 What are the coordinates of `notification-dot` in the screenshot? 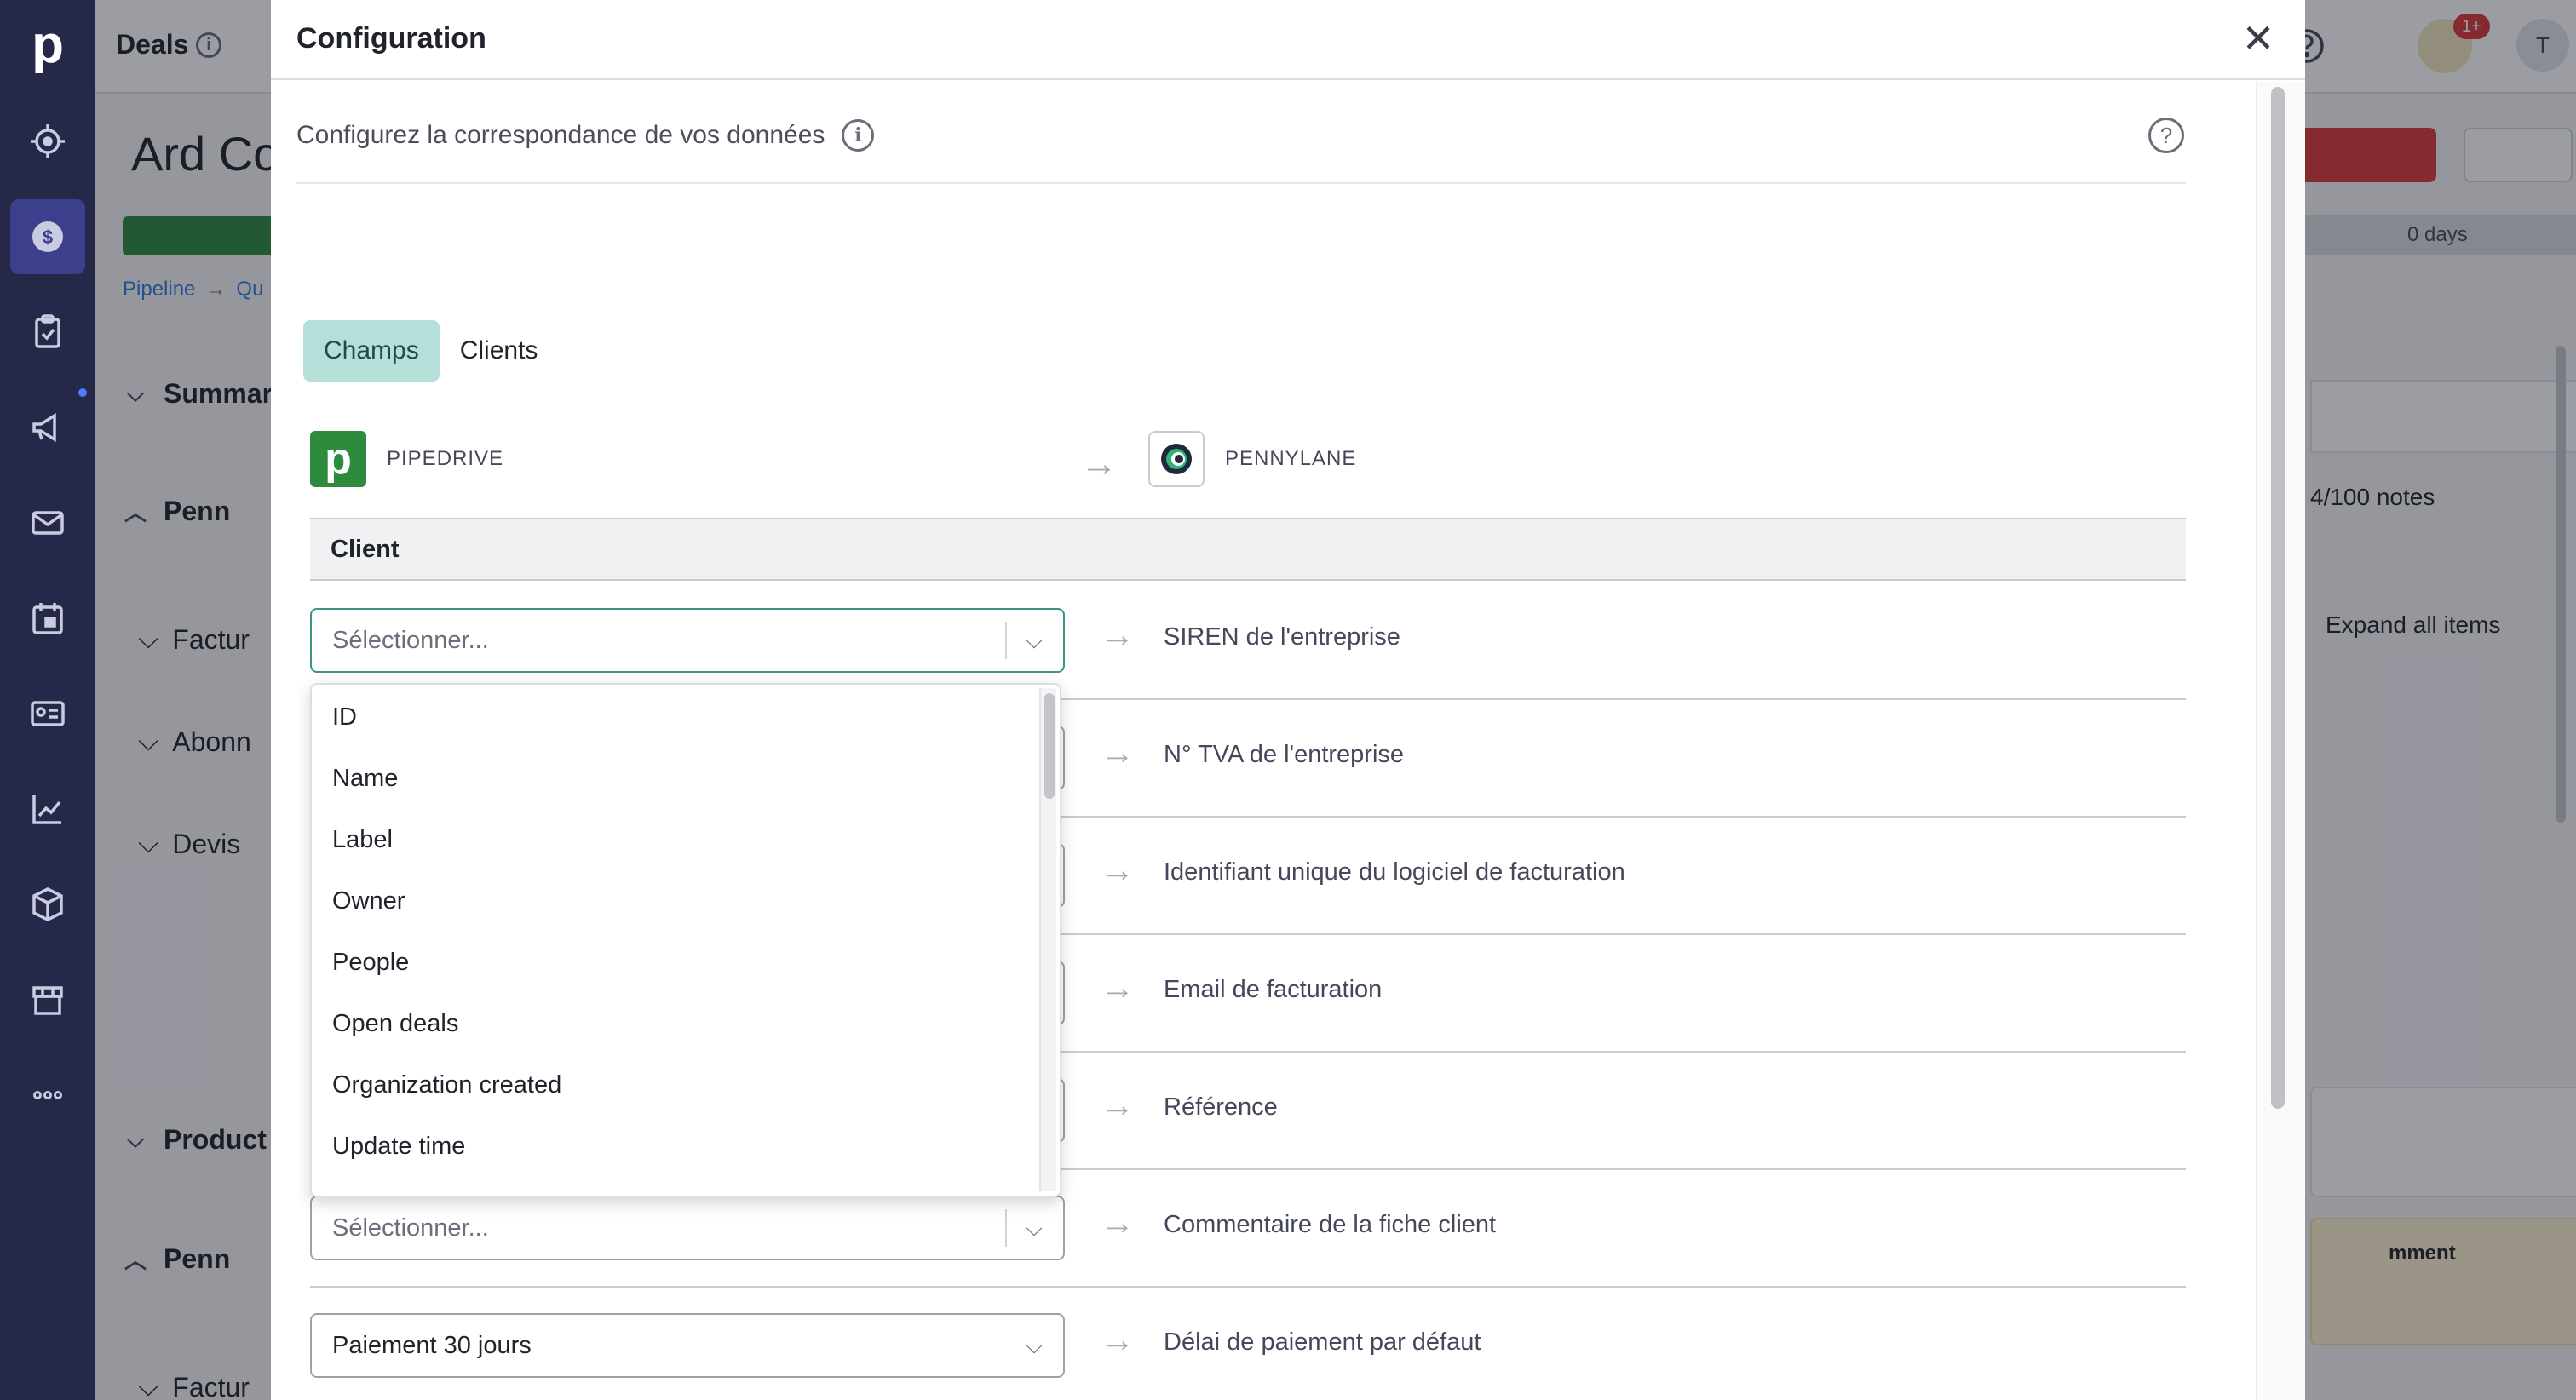 It's located at (83, 392).